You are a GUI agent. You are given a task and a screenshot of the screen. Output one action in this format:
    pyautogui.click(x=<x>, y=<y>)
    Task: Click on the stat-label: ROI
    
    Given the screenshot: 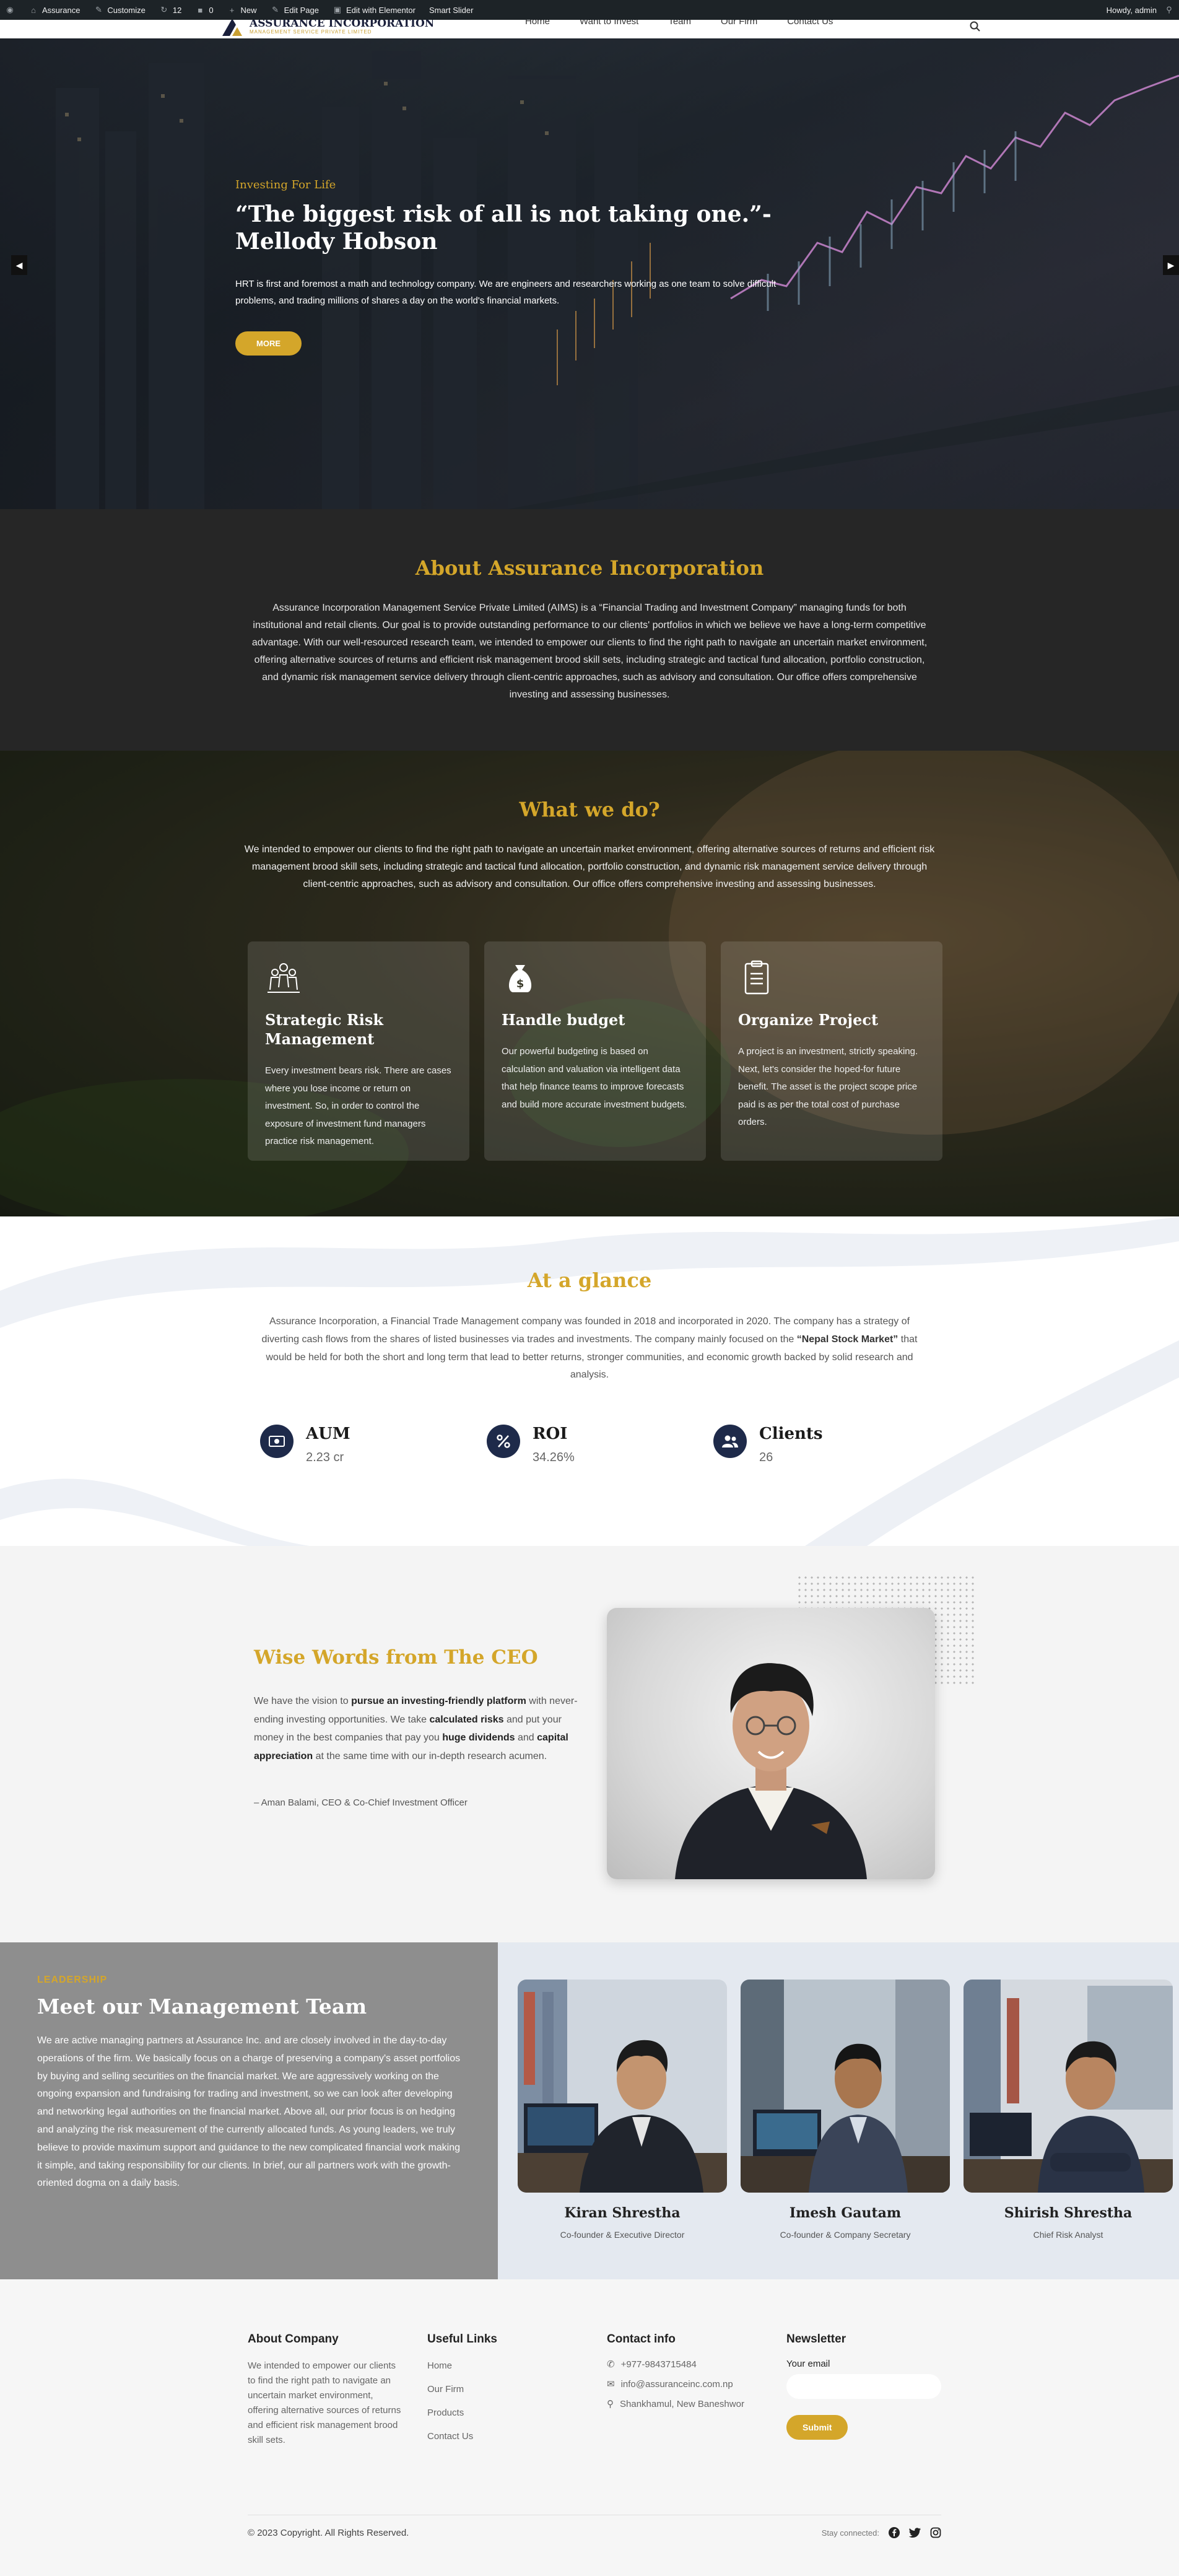 What is the action you would take?
    pyautogui.click(x=550, y=1434)
    